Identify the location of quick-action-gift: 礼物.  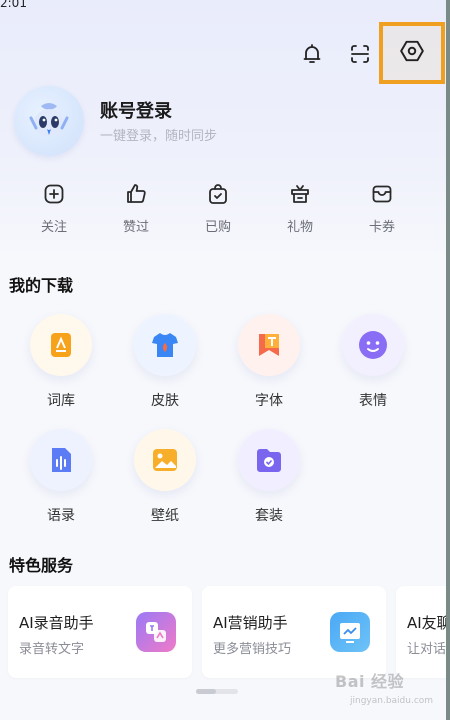
(300, 207).